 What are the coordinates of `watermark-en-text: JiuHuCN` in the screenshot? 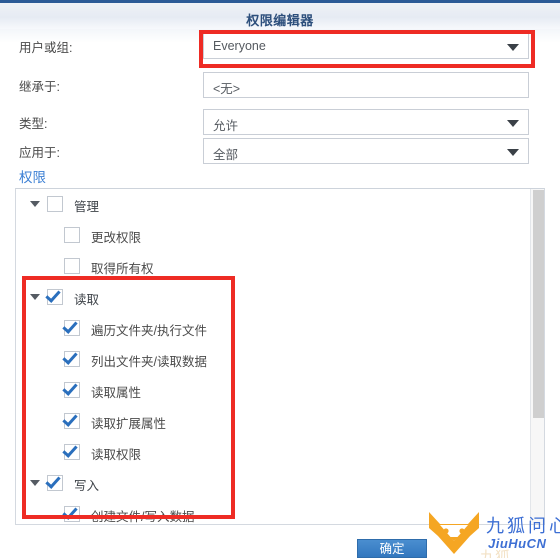 It's located at (517, 543).